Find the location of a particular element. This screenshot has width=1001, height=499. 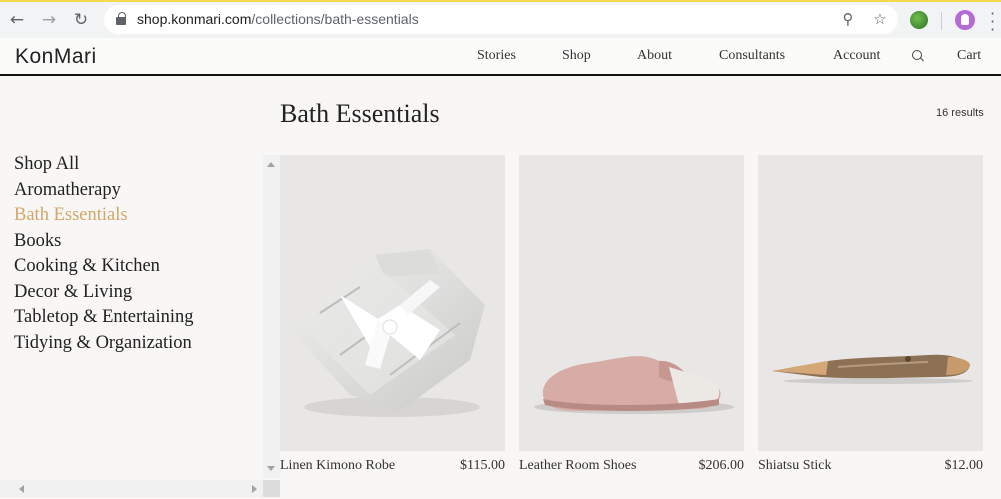

product-card-shoes: Leather Room Shoes $206.00 is located at coordinates (631, 314).